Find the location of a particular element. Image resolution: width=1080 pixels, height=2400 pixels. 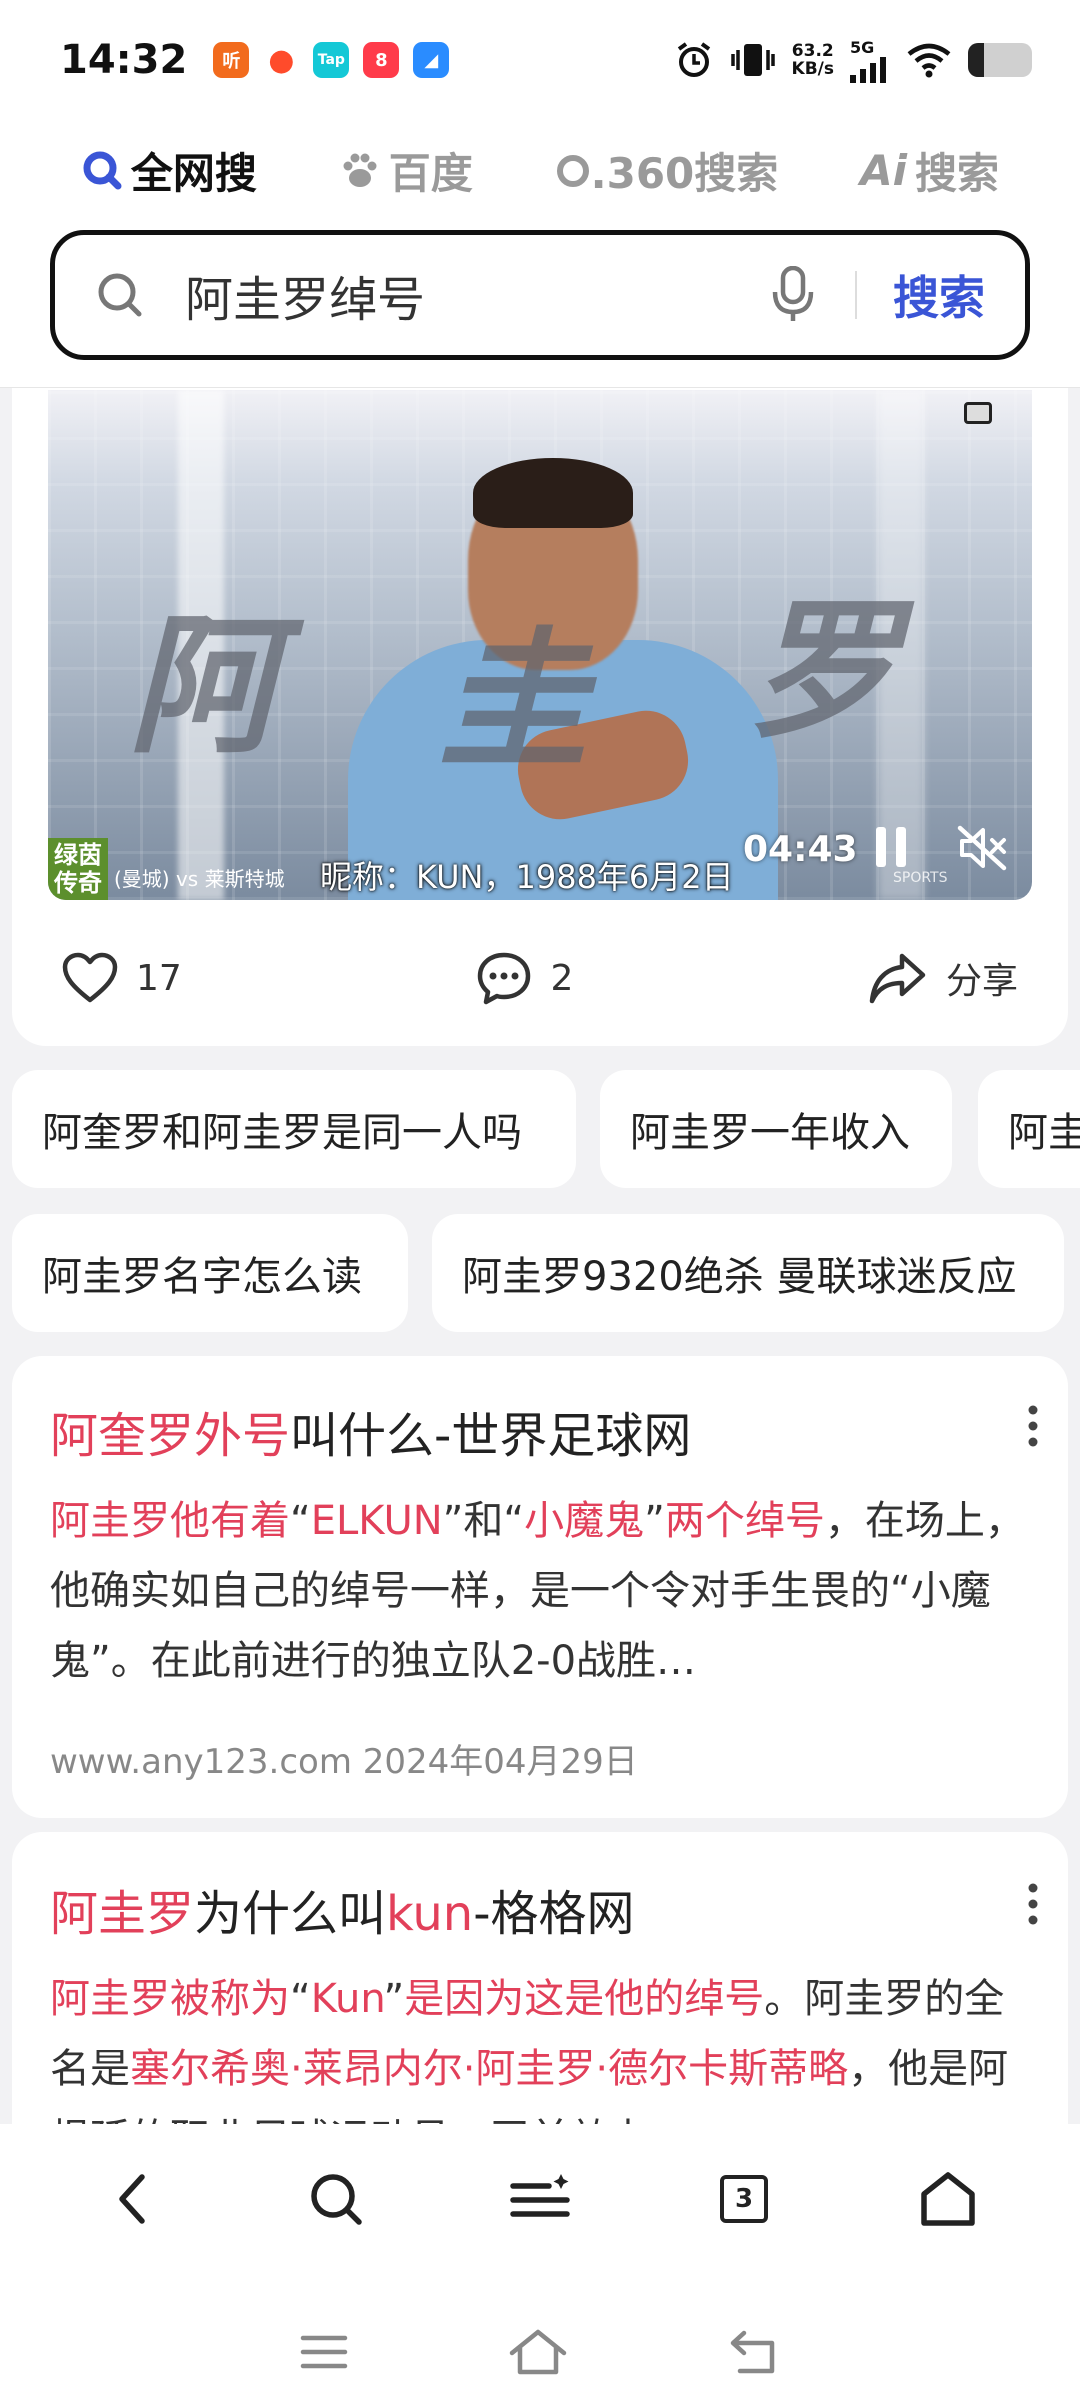

result-source: www.any123.com is located at coordinates (201, 1762).